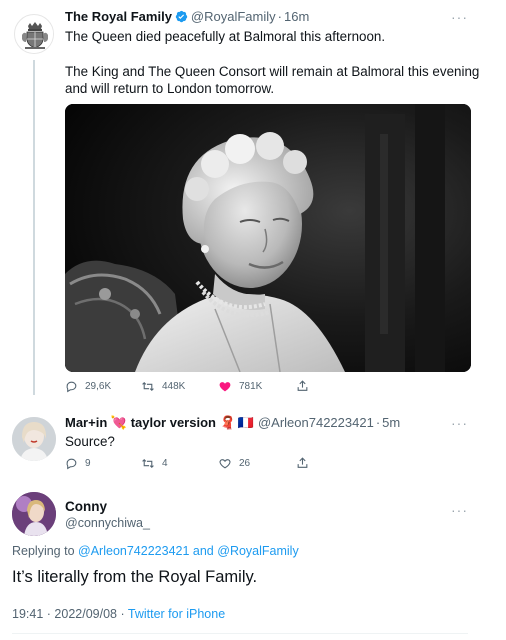 The height and width of the screenshot is (640, 506). Describe the element at coordinates (27, 614) in the screenshot. I see `tweet-time: 19:41` at that location.